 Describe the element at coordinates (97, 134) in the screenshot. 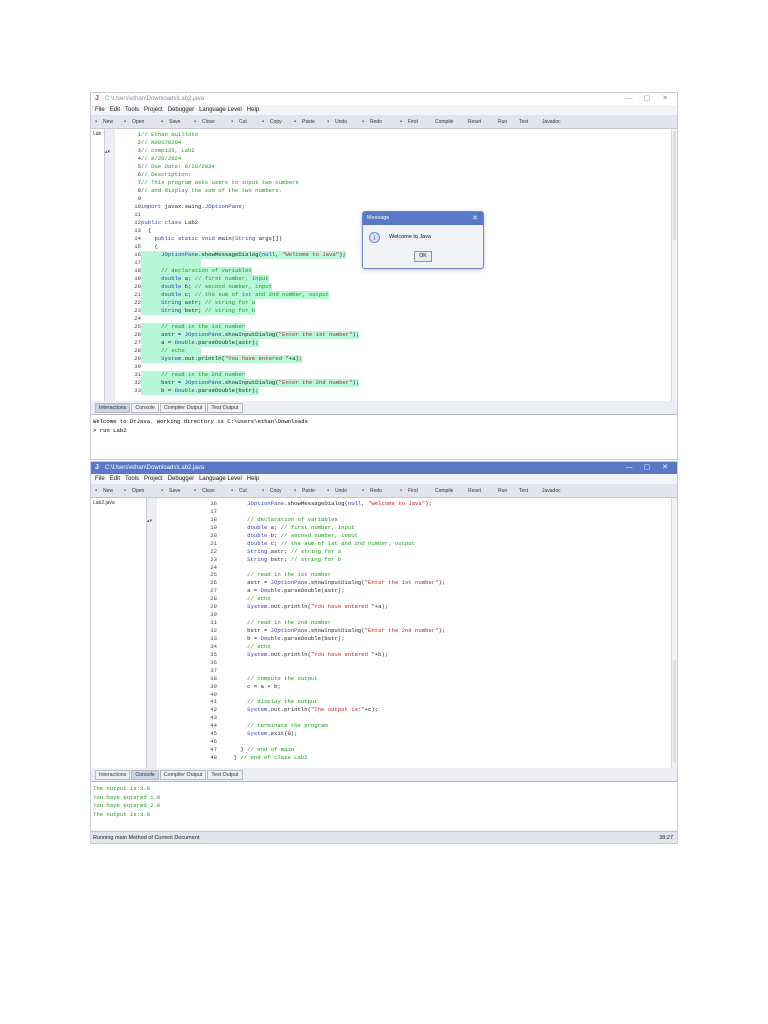

I see `document-item: Lab` at that location.